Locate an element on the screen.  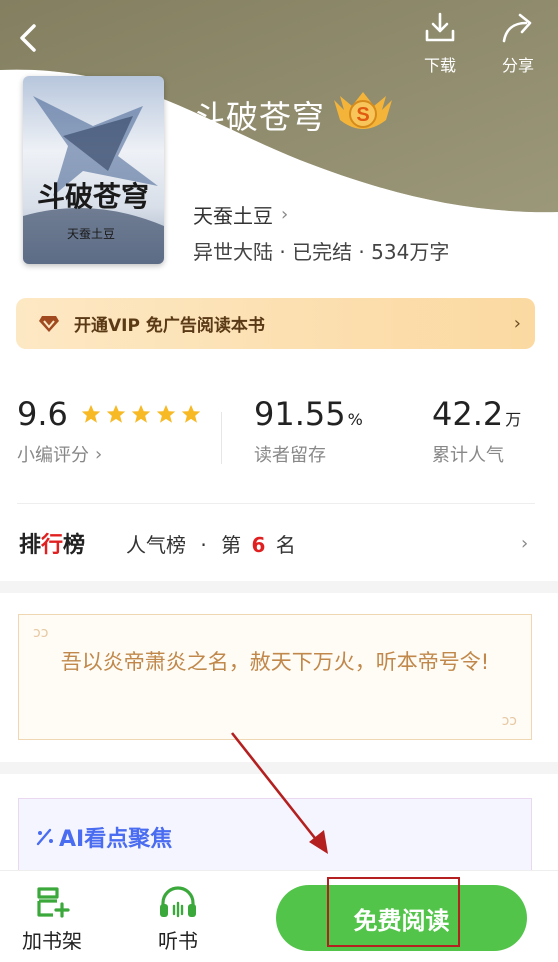
download-label: 下载 is located at coordinates (439, 65).